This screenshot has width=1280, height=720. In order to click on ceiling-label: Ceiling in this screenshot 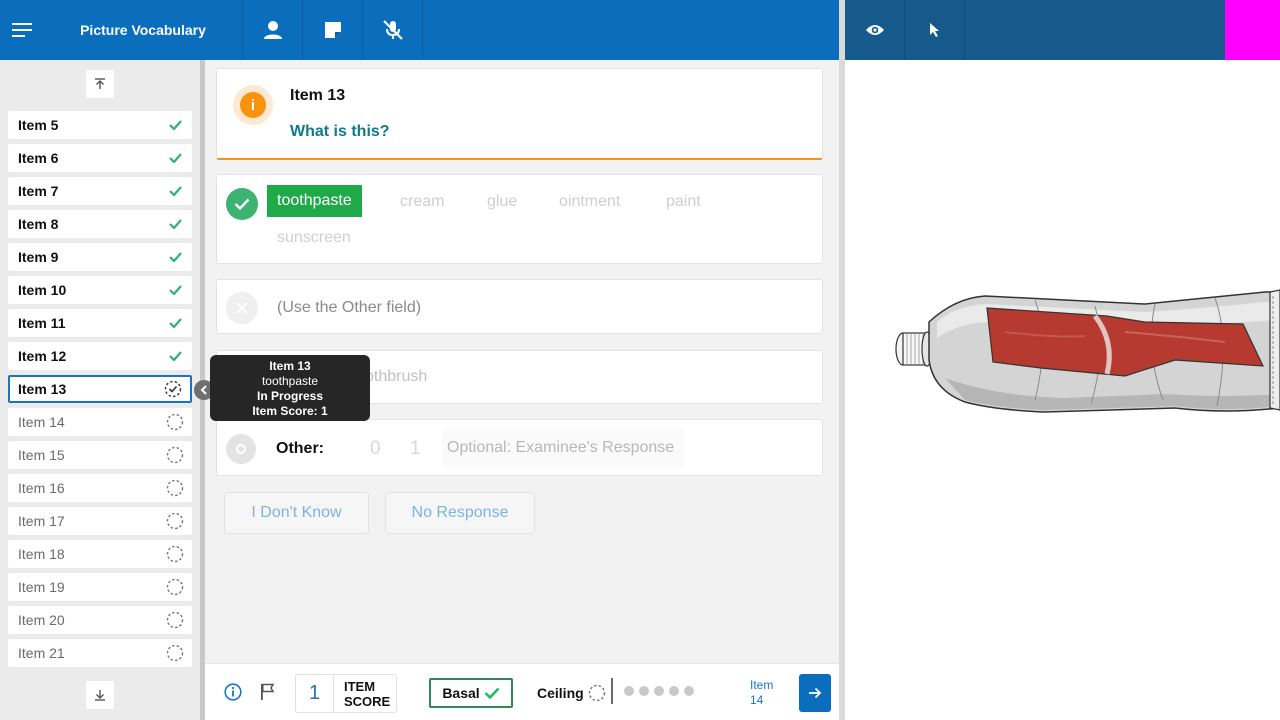, I will do `click(560, 693)`.